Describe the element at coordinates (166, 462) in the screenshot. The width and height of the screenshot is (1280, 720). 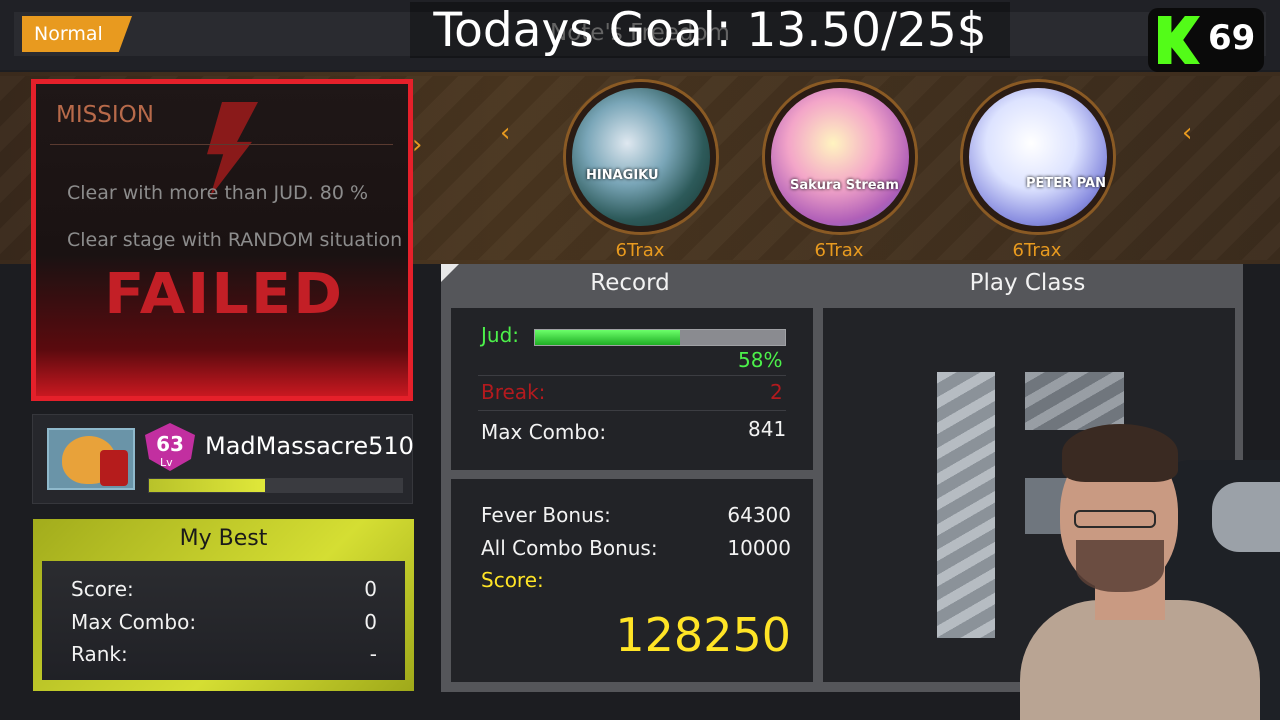
I see `level-suffix: Lv` at that location.